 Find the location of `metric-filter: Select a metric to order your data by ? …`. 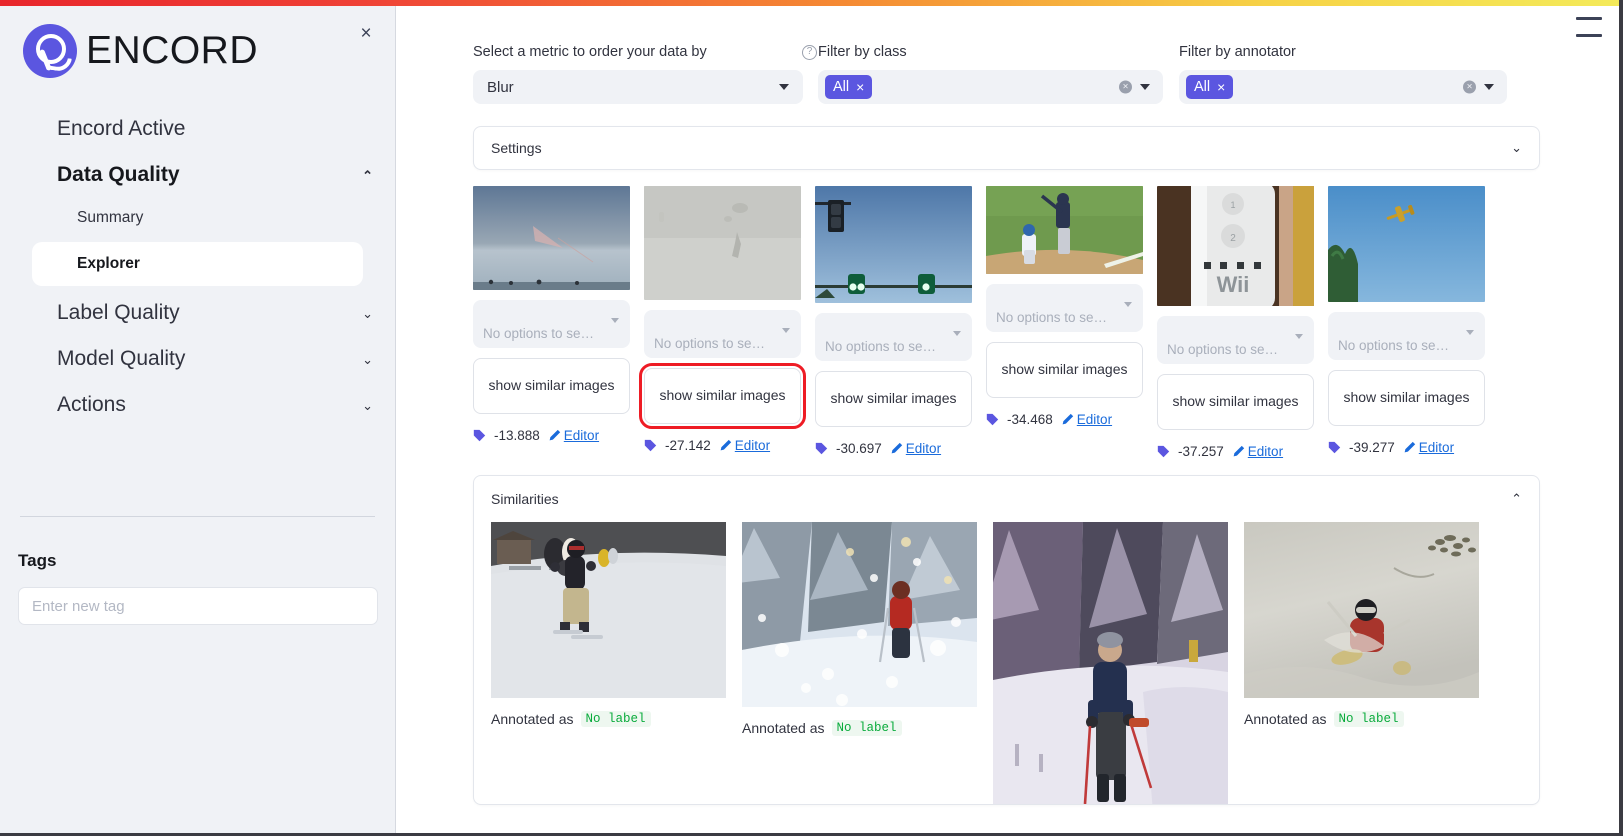

metric-filter: Select a metric to order your data by ? … is located at coordinates (645, 74).